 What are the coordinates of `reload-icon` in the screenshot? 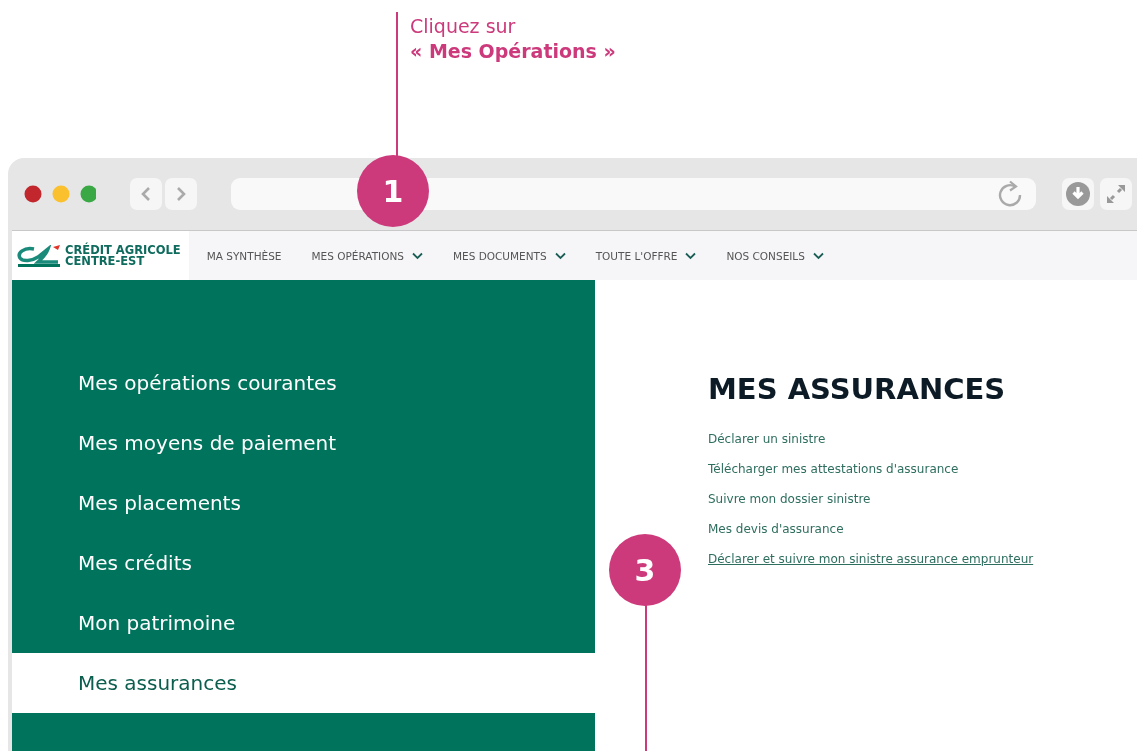 It's located at (1011, 194).